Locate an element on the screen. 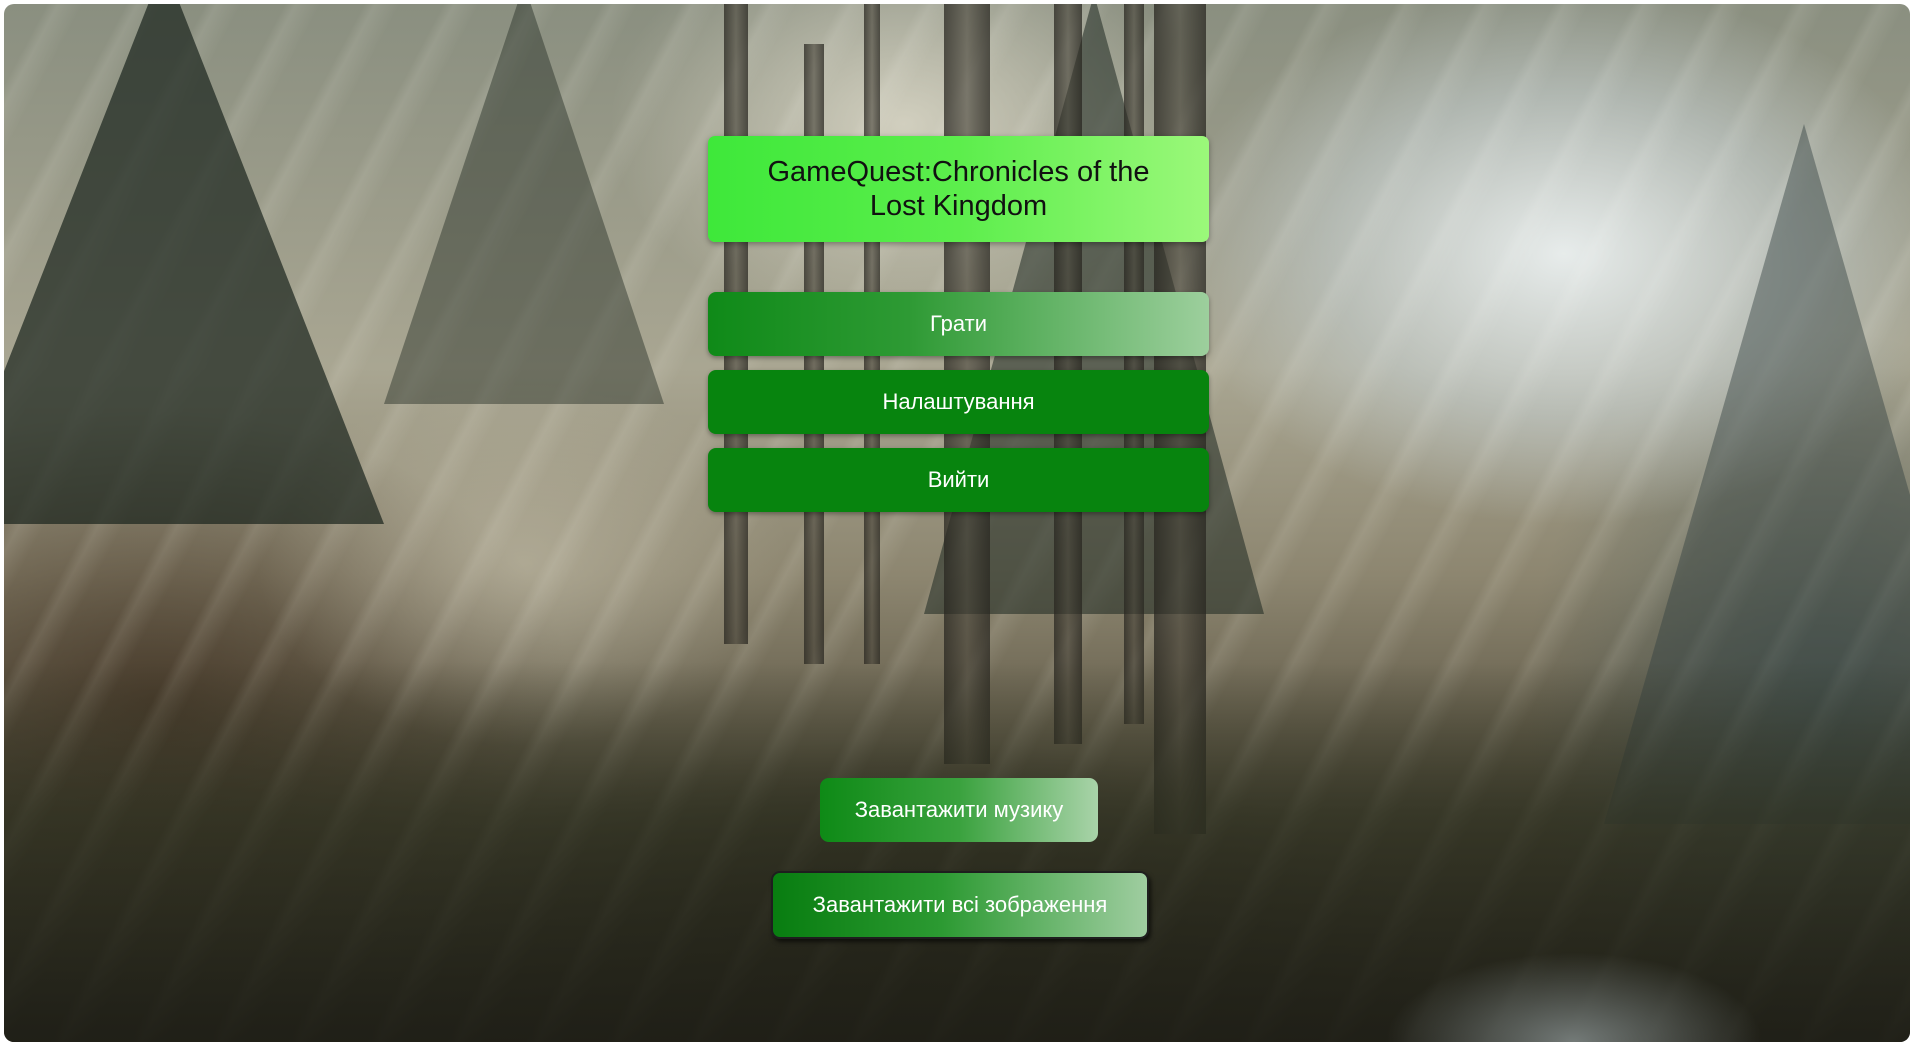  game-title-panel: GameQuest:Chronicles of the Lost Kingdom is located at coordinates (958, 189).